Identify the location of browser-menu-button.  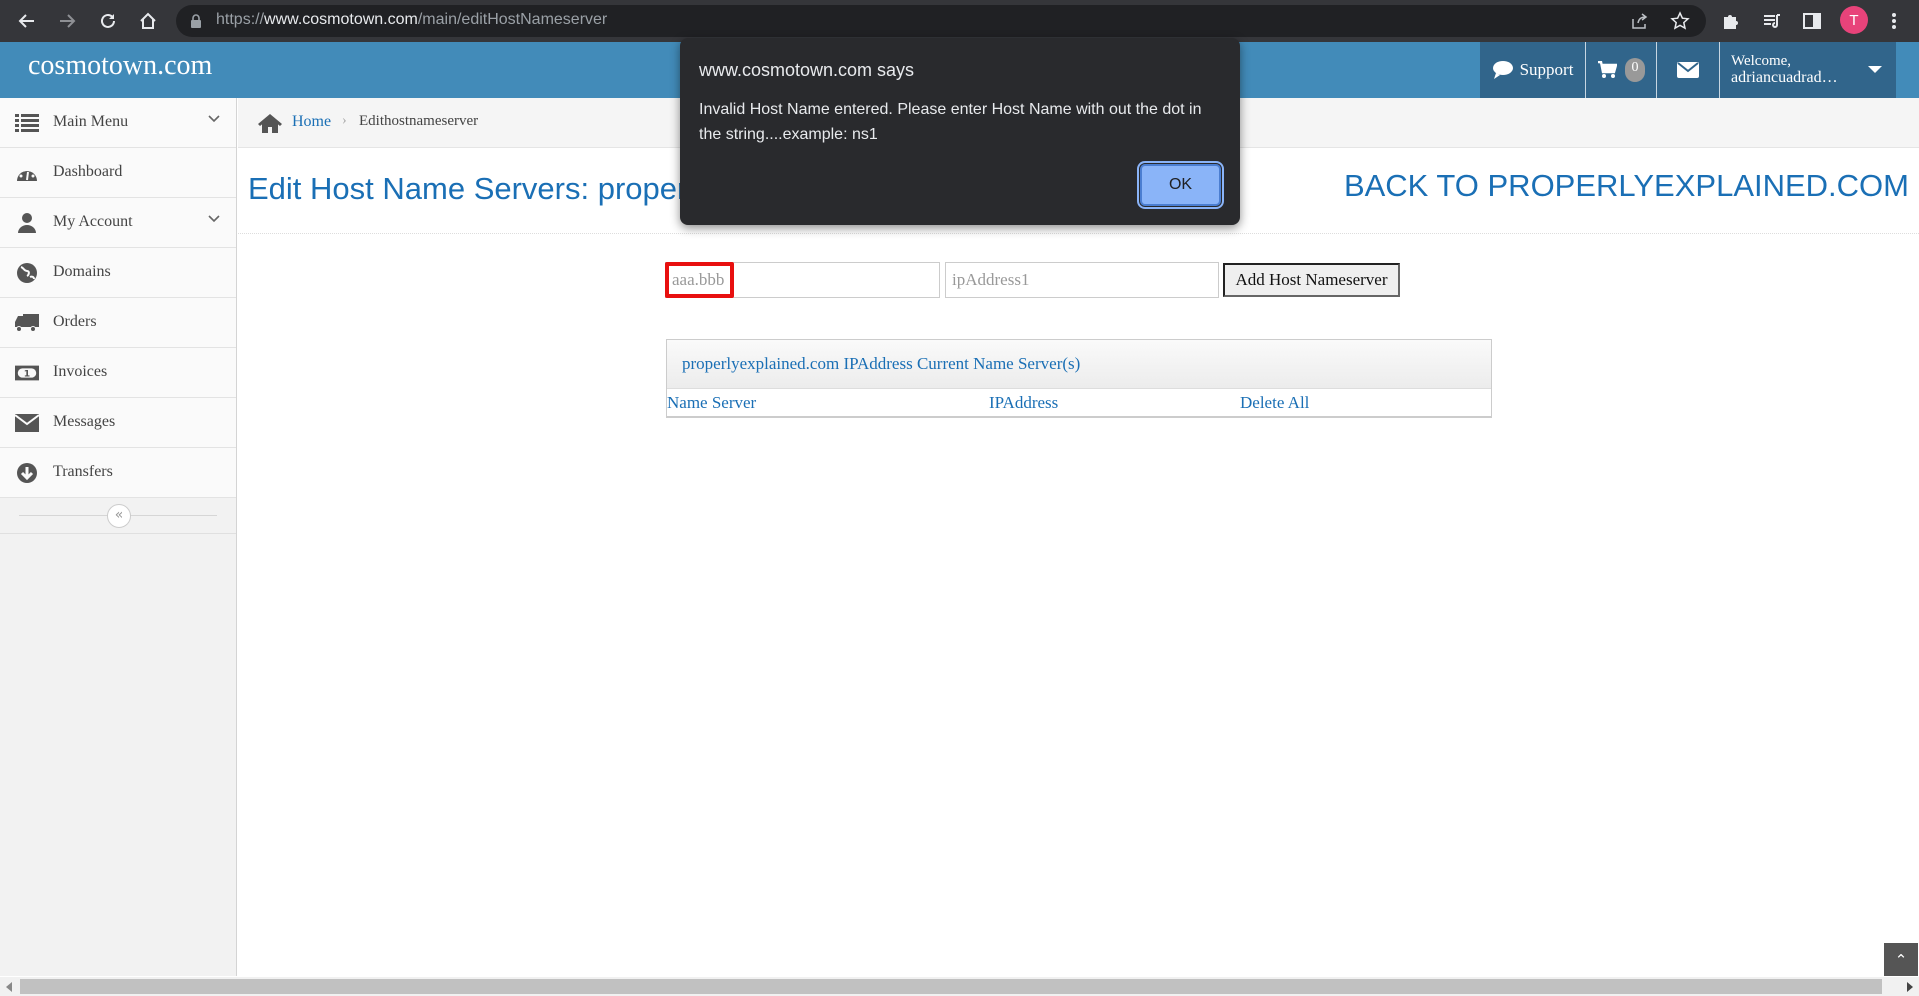
(1894, 21).